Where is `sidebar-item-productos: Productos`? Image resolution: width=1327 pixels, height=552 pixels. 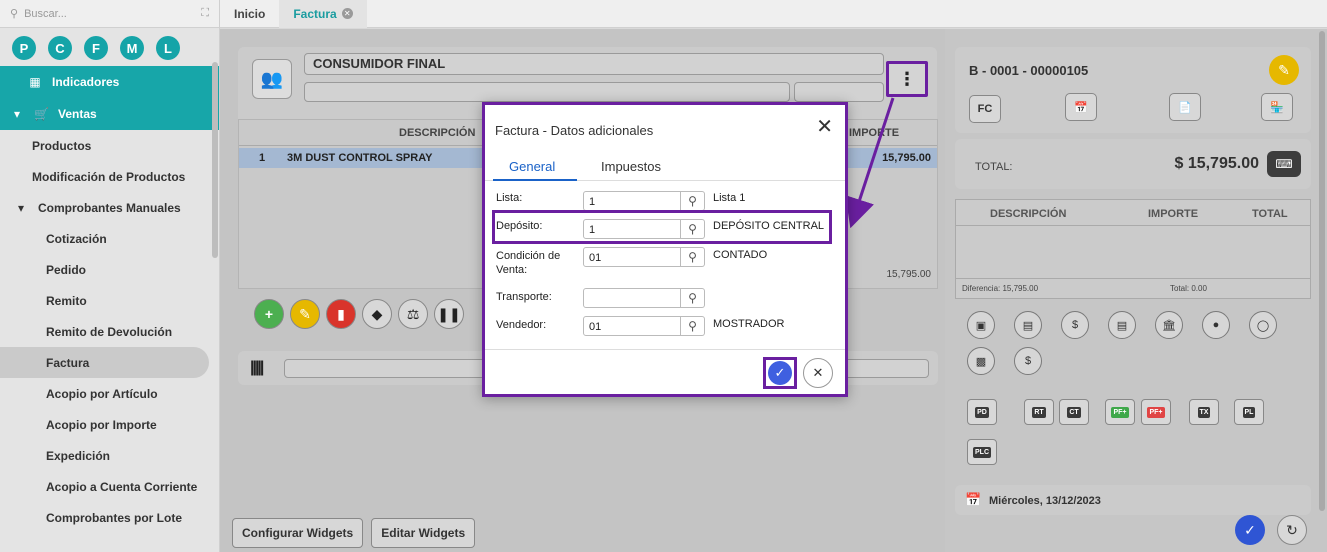 sidebar-item-productos: Productos is located at coordinates (109, 145).